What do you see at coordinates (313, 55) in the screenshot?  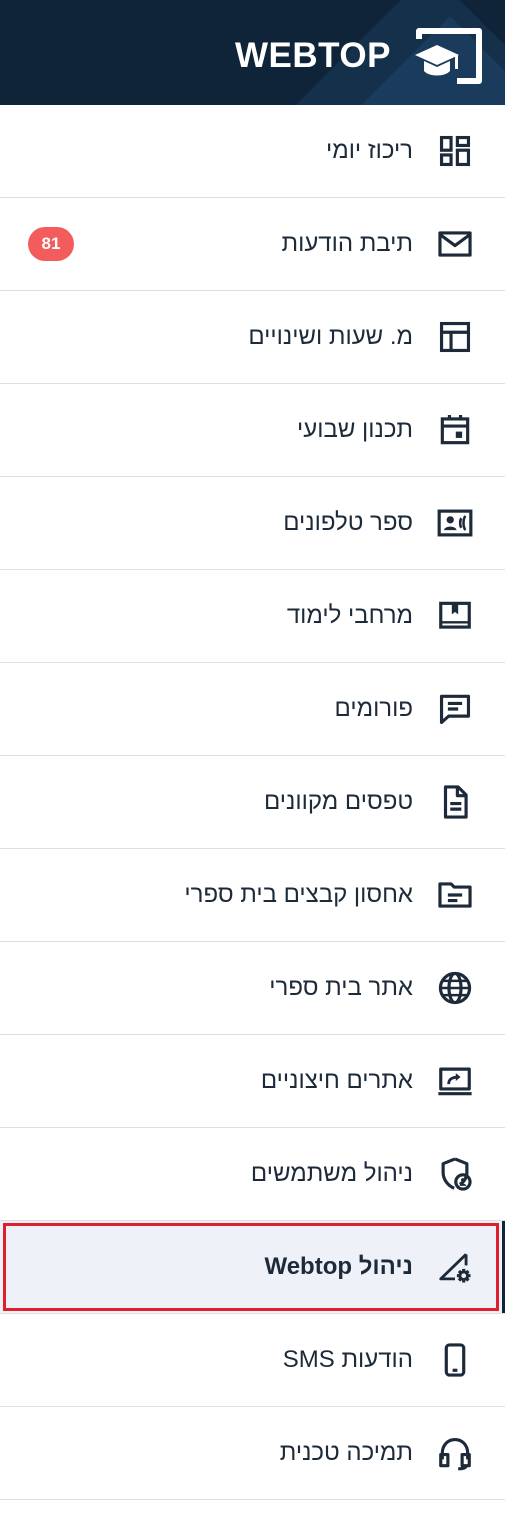 I see `app-title: WEBTOP` at bounding box center [313, 55].